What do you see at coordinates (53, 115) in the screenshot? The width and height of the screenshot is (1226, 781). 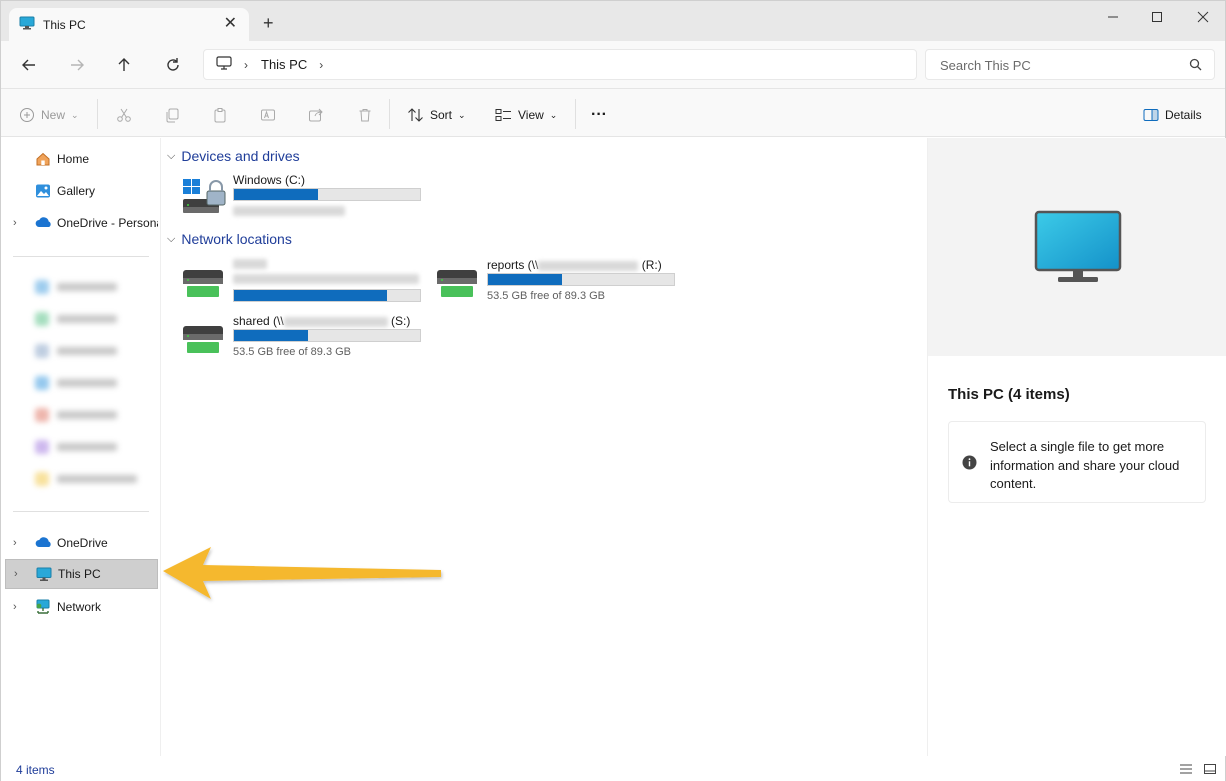 I see `new-label: New` at bounding box center [53, 115].